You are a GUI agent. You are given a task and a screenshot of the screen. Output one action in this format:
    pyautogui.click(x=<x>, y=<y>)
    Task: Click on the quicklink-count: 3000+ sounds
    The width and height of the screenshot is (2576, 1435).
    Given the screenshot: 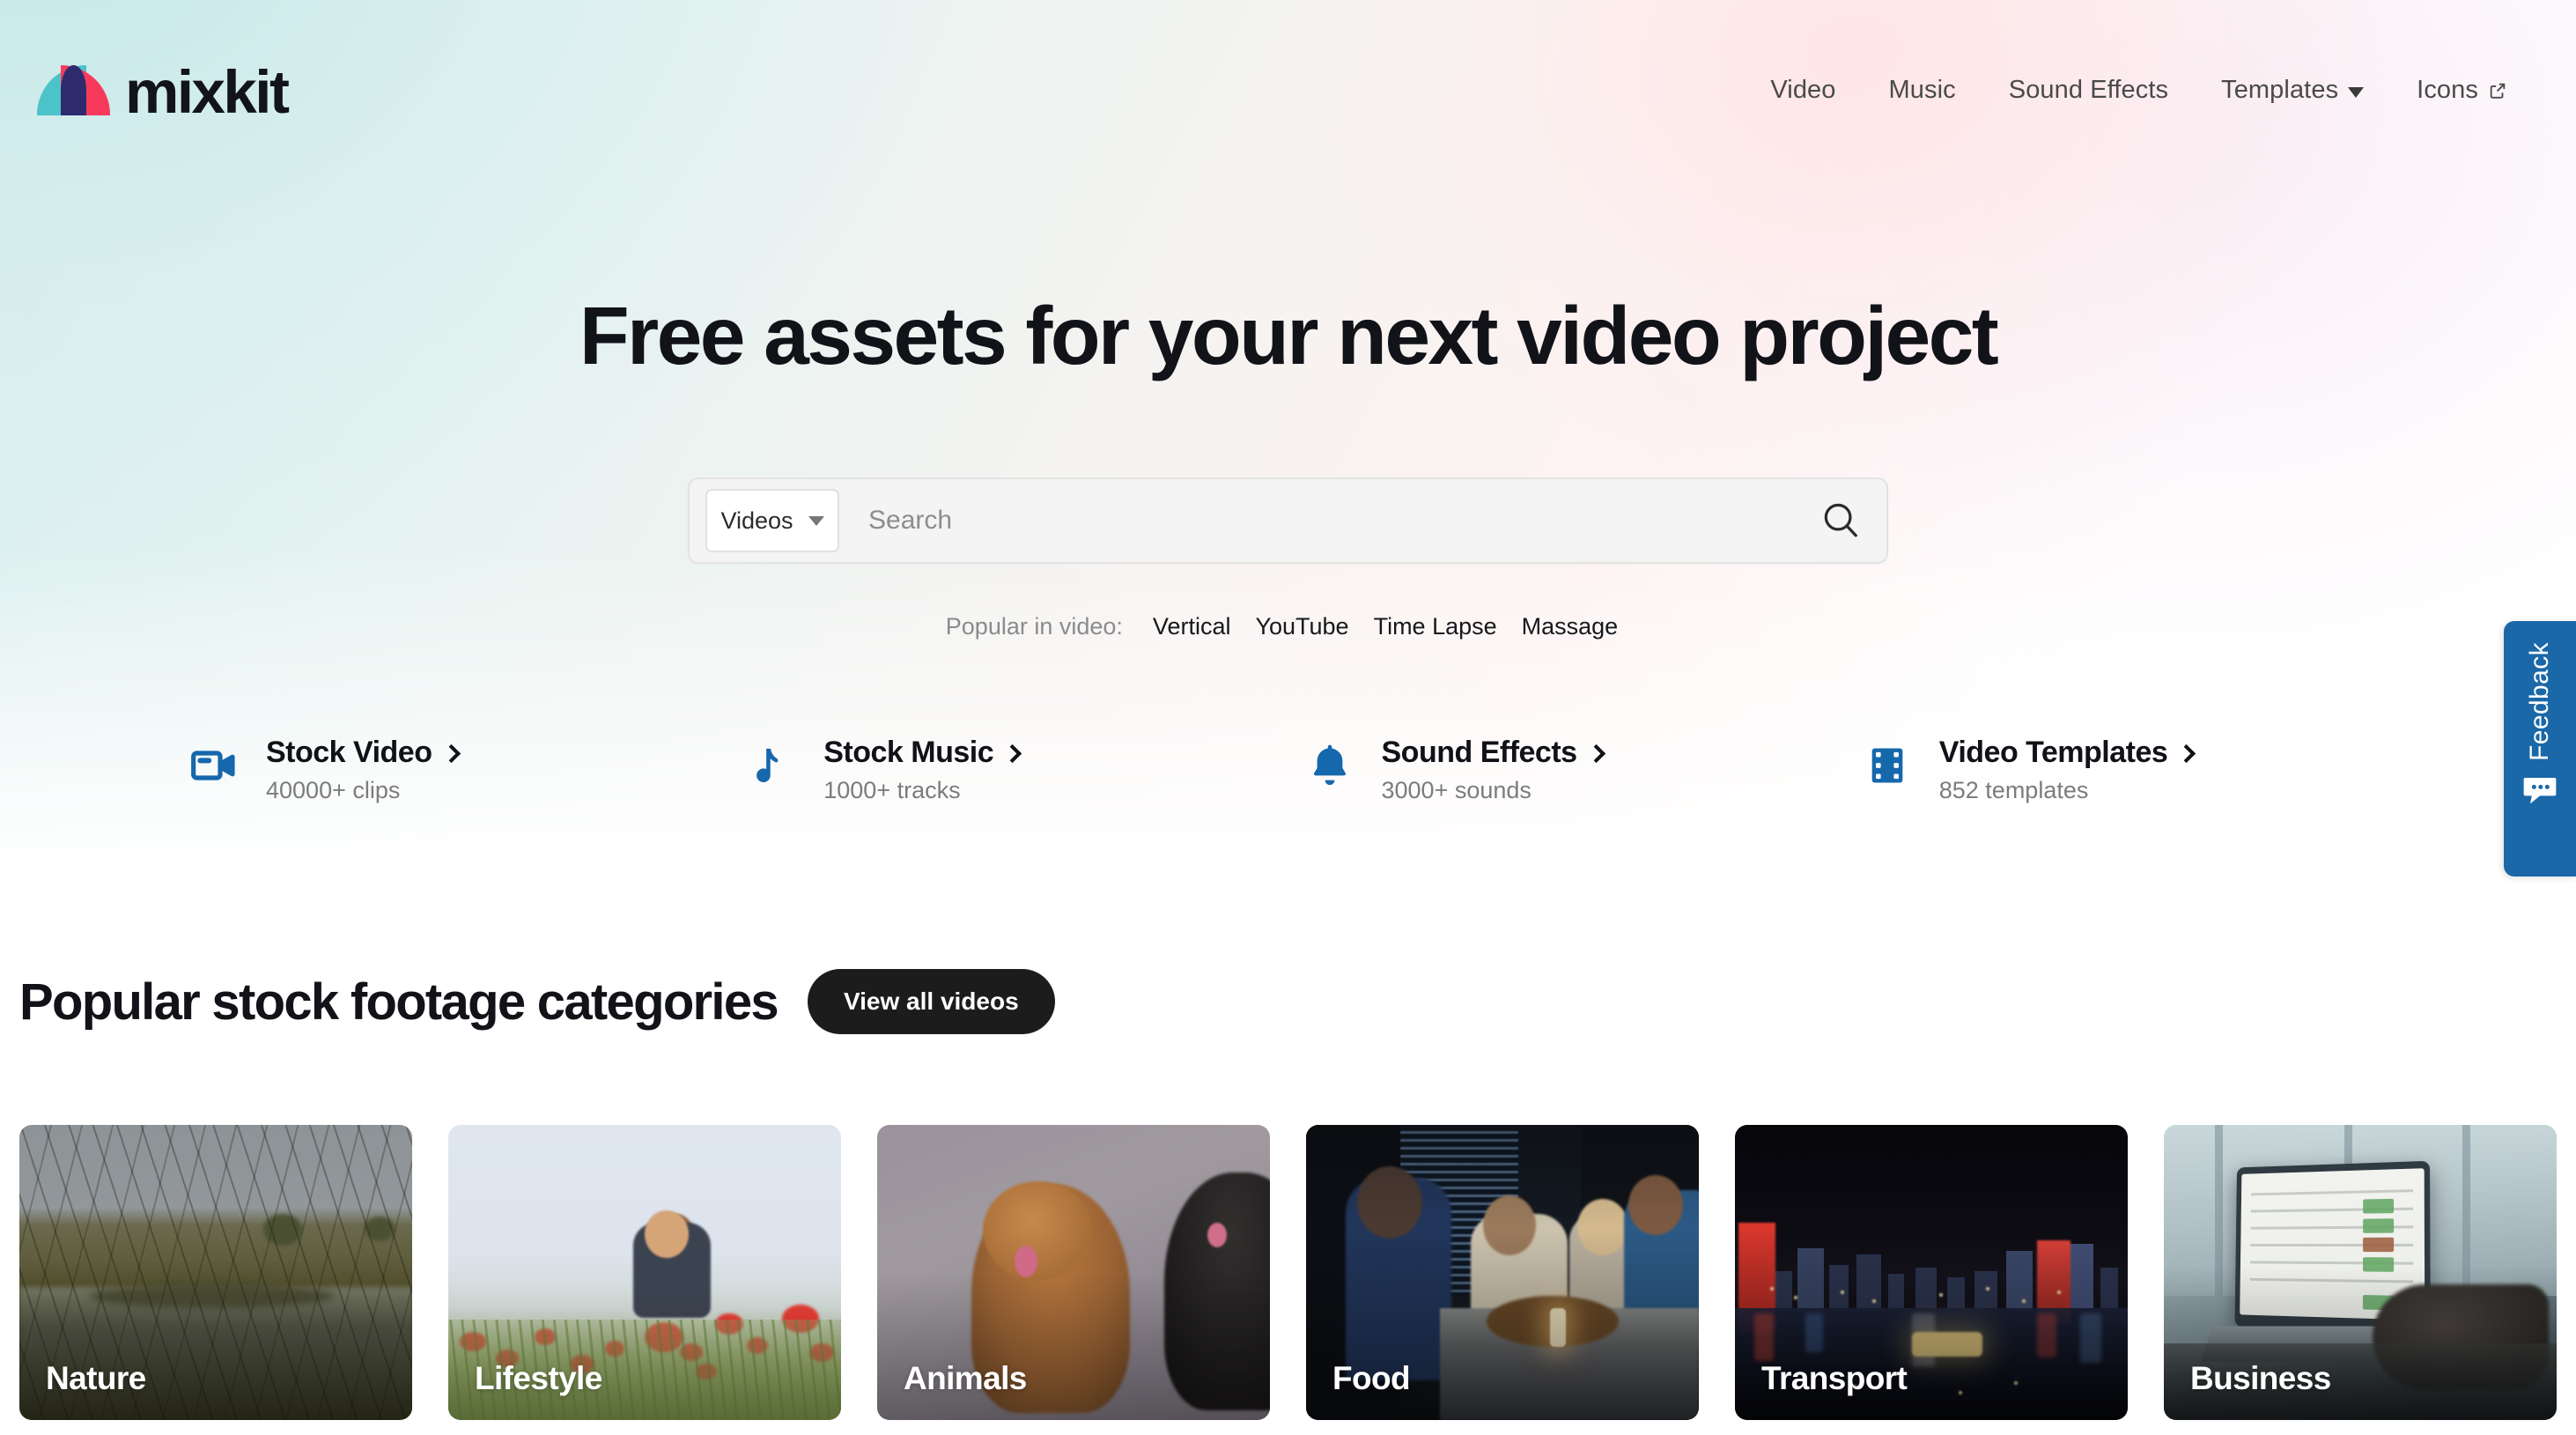 What is the action you would take?
    pyautogui.click(x=1456, y=790)
    